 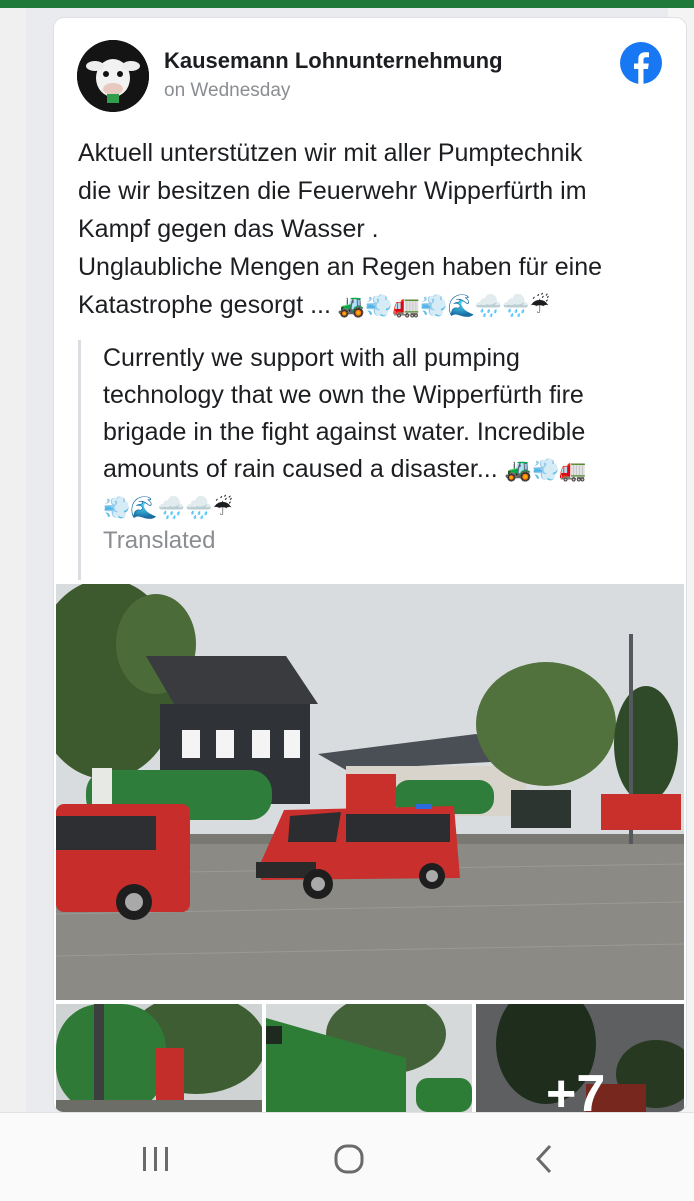 I want to click on status-strip, so click(x=347, y=4).